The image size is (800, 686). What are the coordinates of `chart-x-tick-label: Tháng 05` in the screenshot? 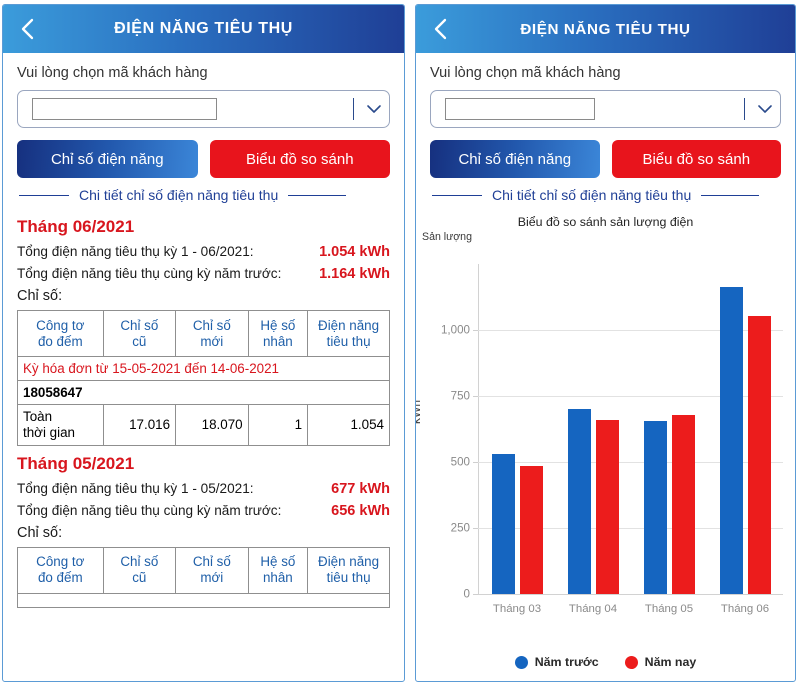 It's located at (669, 609).